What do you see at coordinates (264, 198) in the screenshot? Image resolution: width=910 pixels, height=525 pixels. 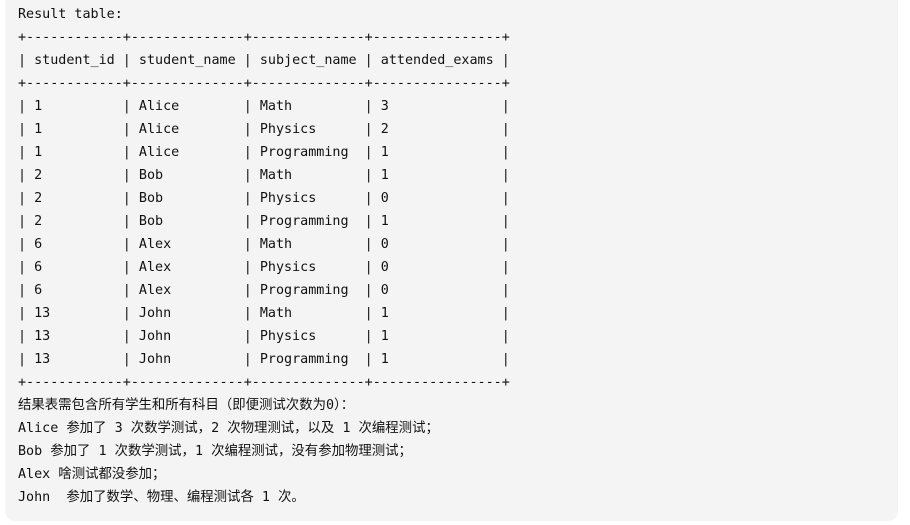 I see `table-row: | 2 | Bob | Physics | 0 |` at bounding box center [264, 198].